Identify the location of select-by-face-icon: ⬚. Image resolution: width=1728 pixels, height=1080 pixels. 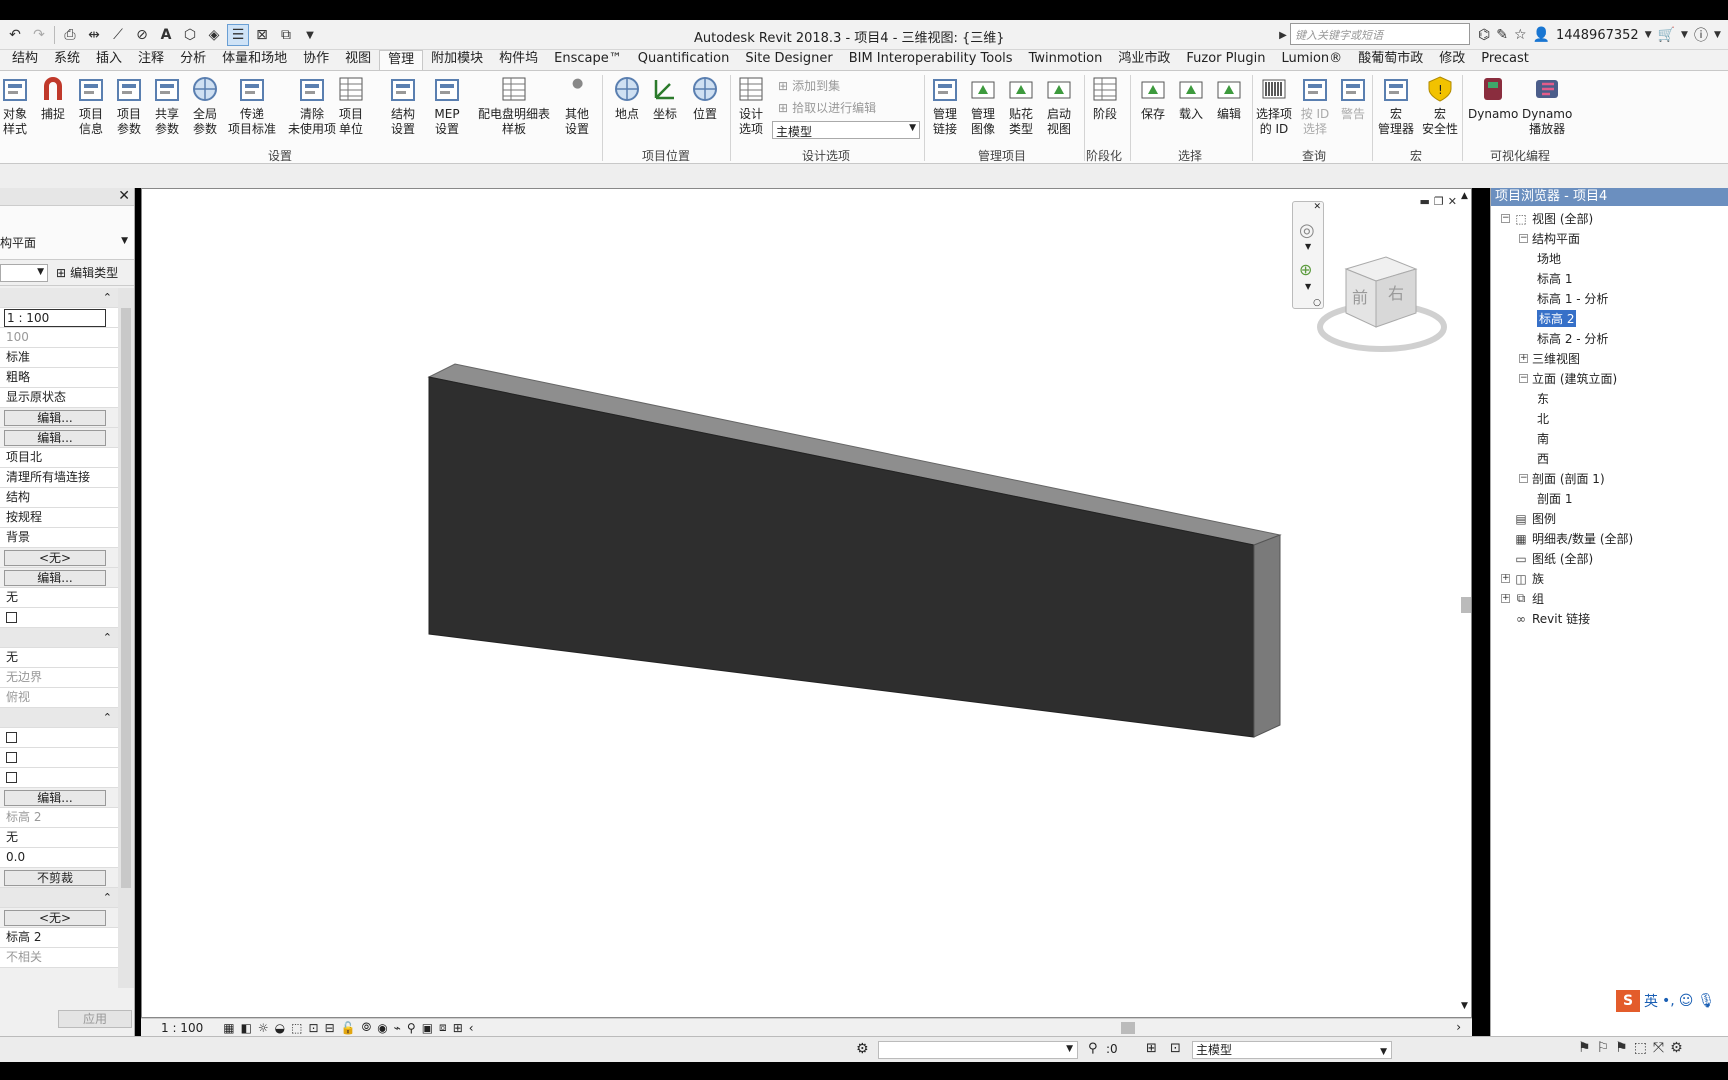
(1640, 1048).